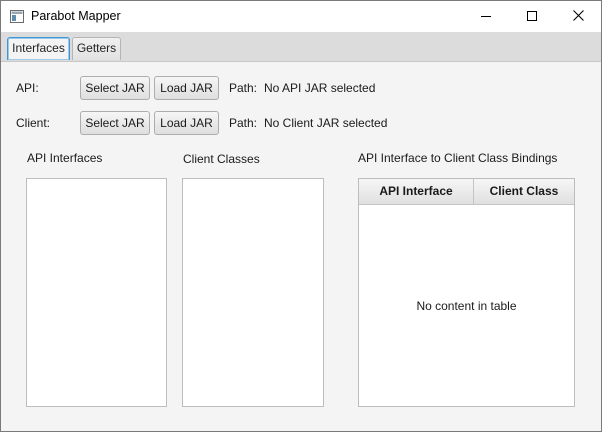 The image size is (602, 432). I want to click on close-button, so click(578, 16).